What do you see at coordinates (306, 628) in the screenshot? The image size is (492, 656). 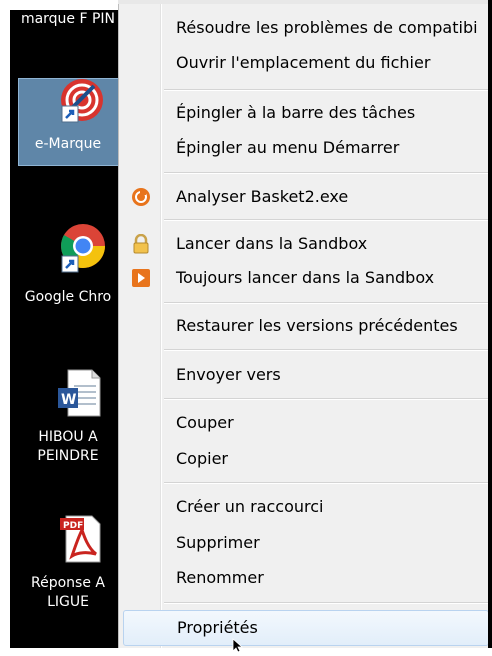 I see `menu-item-properties: Propriétés` at bounding box center [306, 628].